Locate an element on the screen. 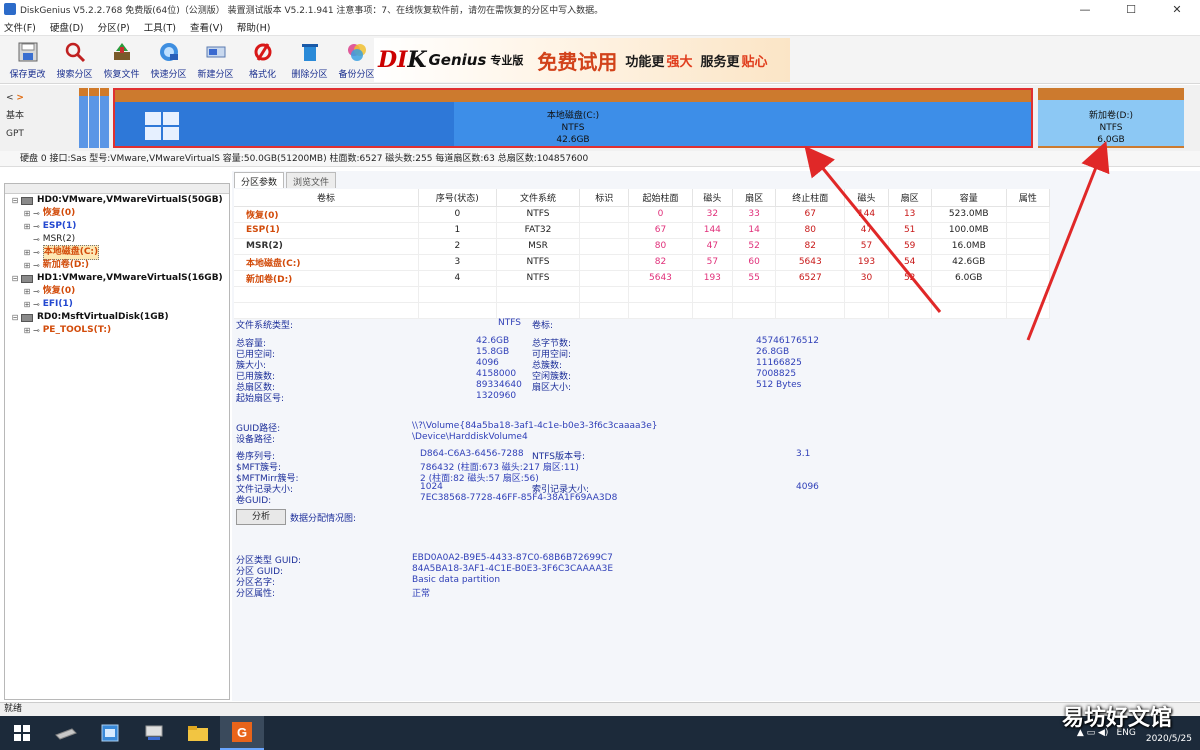 This screenshot has width=1200, height=750. table-row: 本地磁盘(C:) 3 NTFS 82 57 60 5643 193 54 42.6GB is located at coordinates (642, 262).